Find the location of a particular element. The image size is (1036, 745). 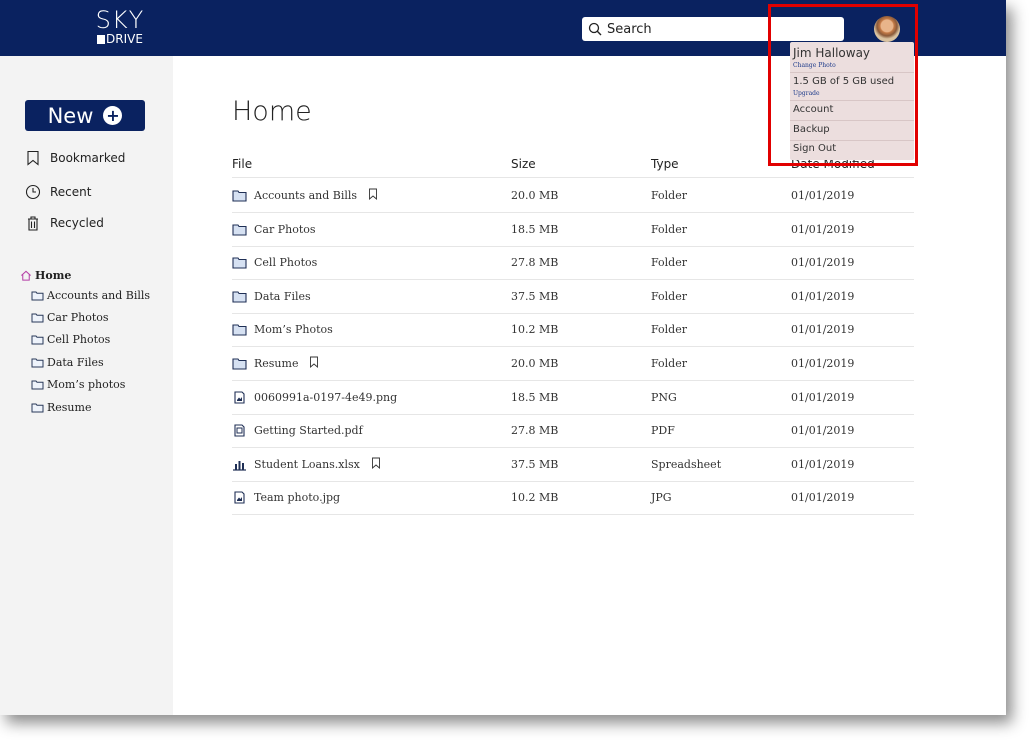

tree-item-accounts: Accounts and Bills is located at coordinates (90, 295).